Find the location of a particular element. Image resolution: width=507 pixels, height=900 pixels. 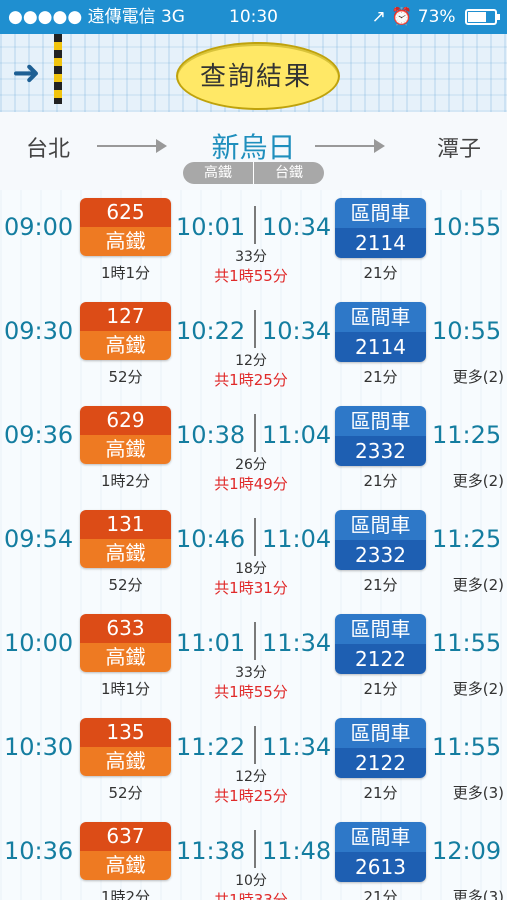

total-duration: 共1時31分 is located at coordinates (251, 588).